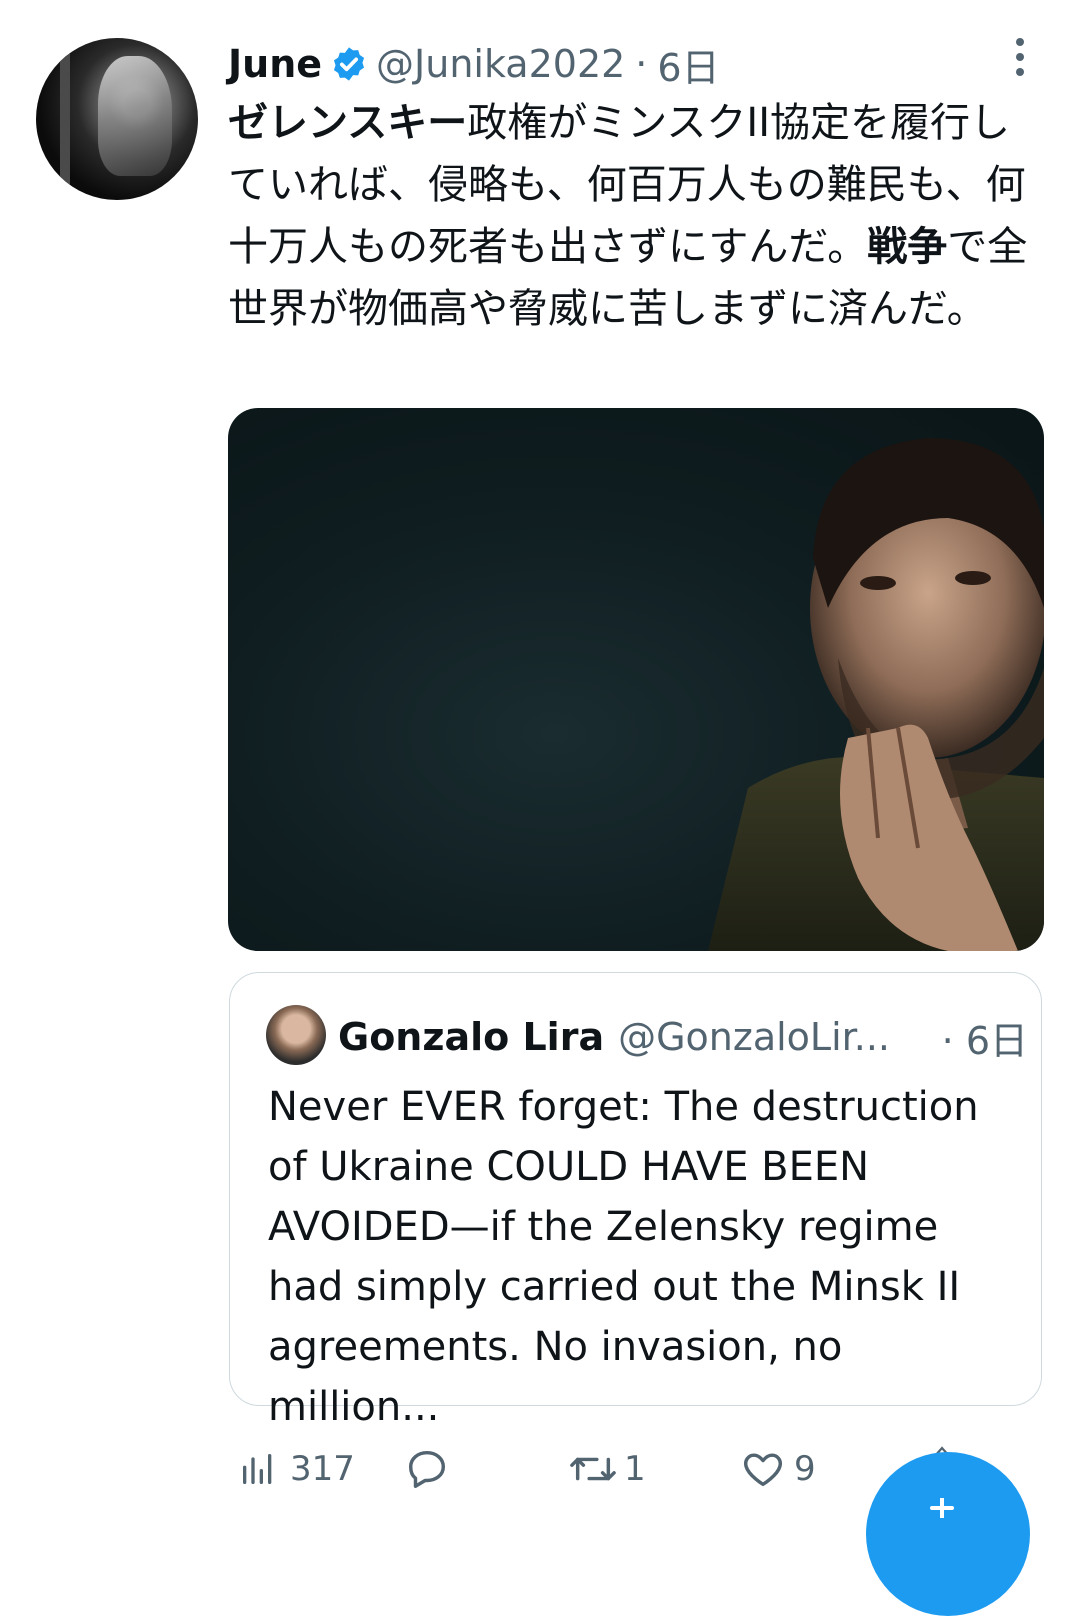 The width and height of the screenshot is (1080, 1616). Describe the element at coordinates (907, 247) in the screenshot. I see `tweet-text-bold: 戦争` at that location.